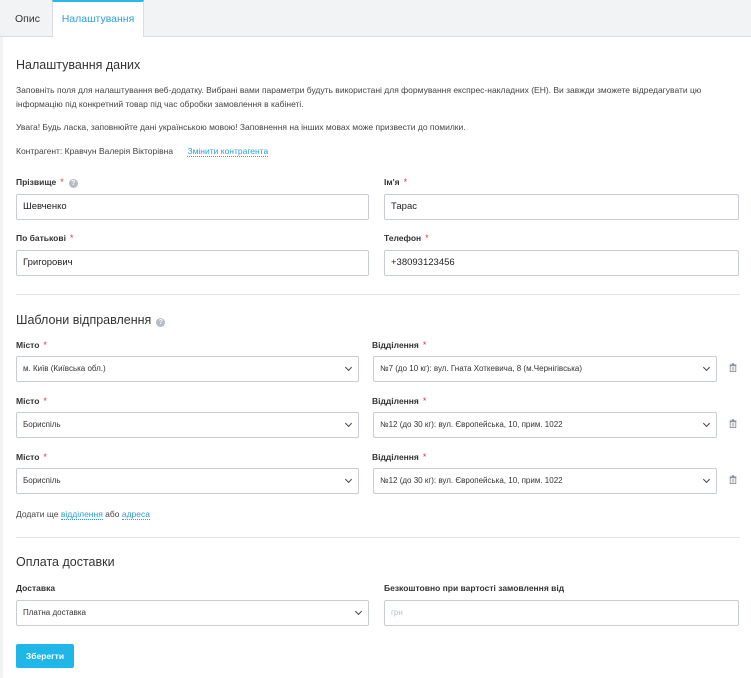  What do you see at coordinates (64, 368) in the screenshot?
I see `city-select-value: м. Київ (Київська обл.)` at bounding box center [64, 368].